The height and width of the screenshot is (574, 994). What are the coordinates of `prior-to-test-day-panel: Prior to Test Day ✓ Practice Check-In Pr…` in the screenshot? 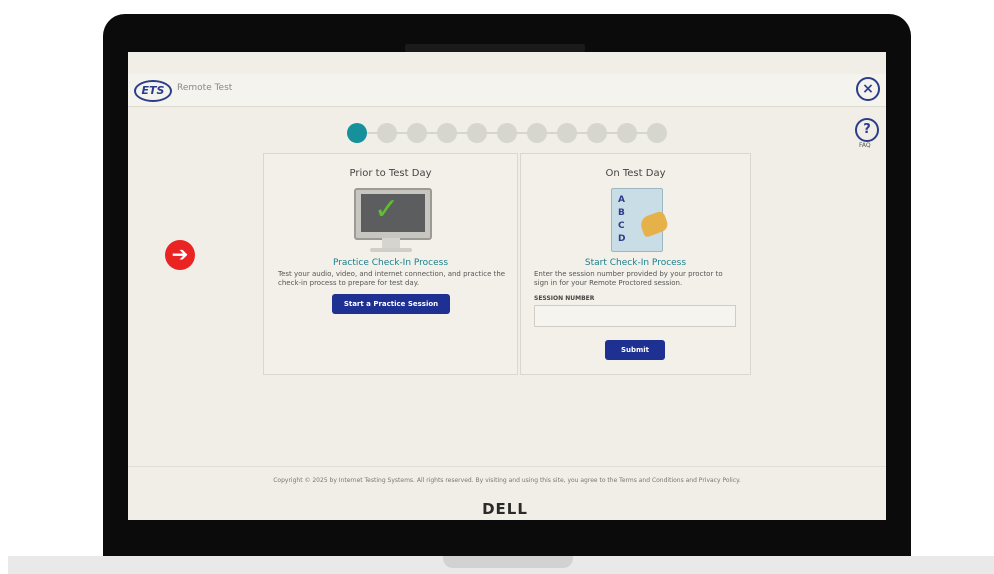 It's located at (390, 264).